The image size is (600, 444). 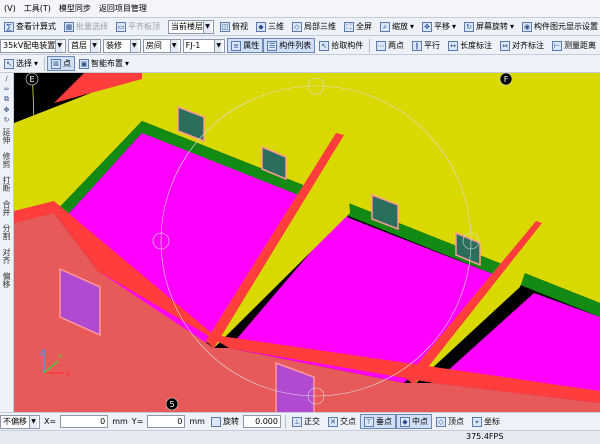 What do you see at coordinates (31, 79) in the screenshot?
I see `axis-label-e: E` at bounding box center [31, 79].